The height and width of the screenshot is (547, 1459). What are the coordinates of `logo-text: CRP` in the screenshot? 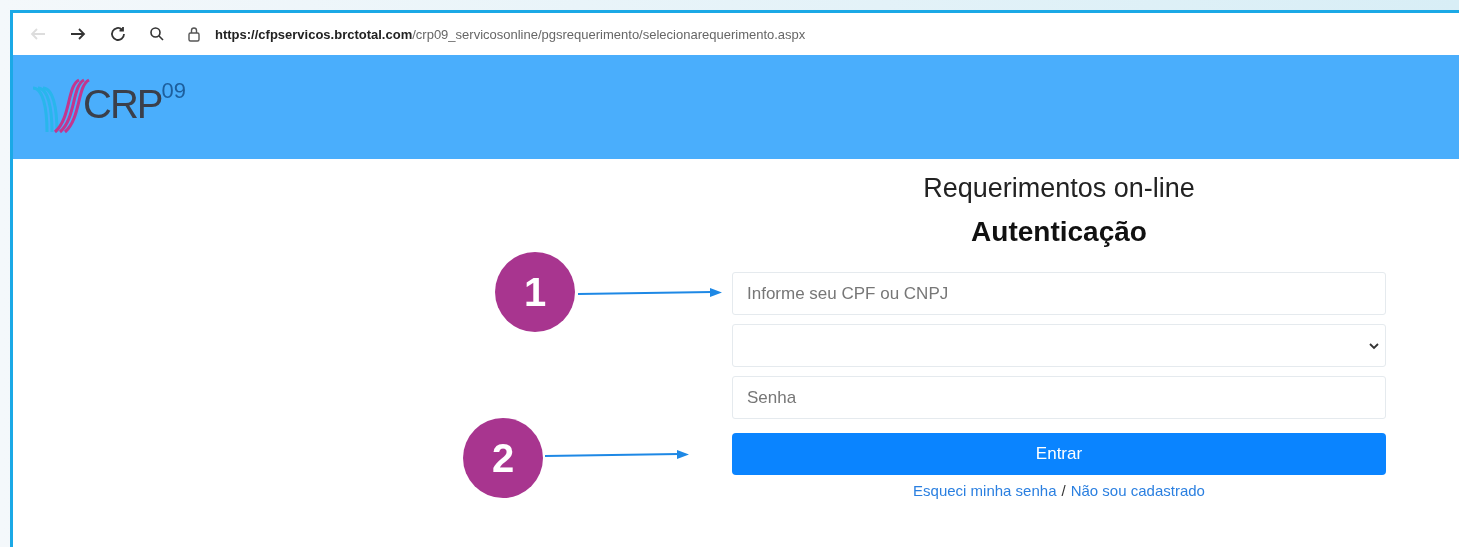 It's located at (122, 104).